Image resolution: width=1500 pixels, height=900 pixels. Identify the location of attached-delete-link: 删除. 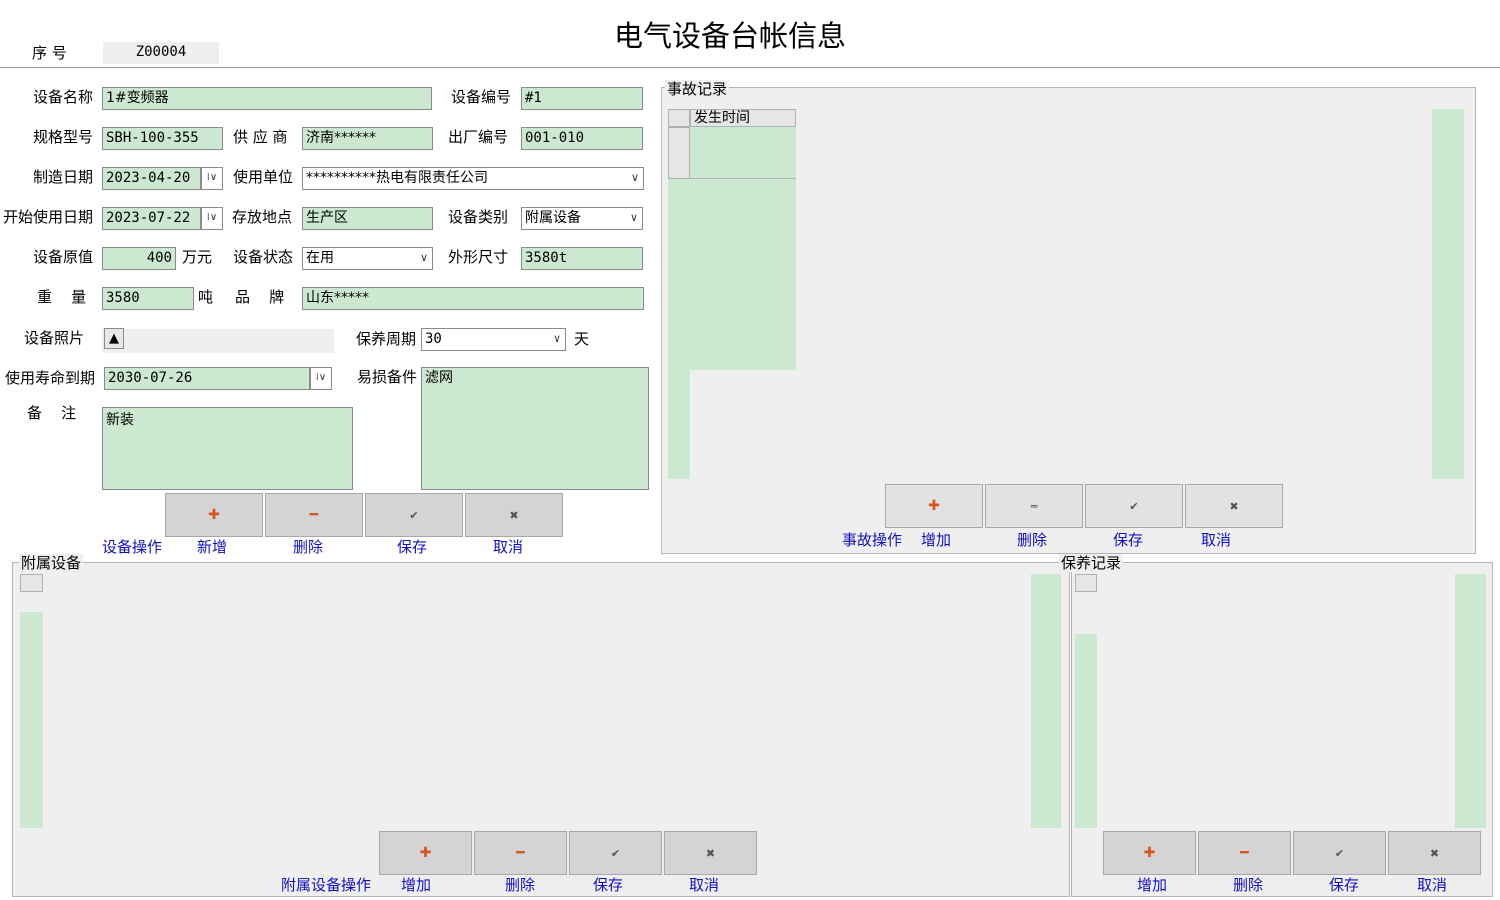
(520, 885).